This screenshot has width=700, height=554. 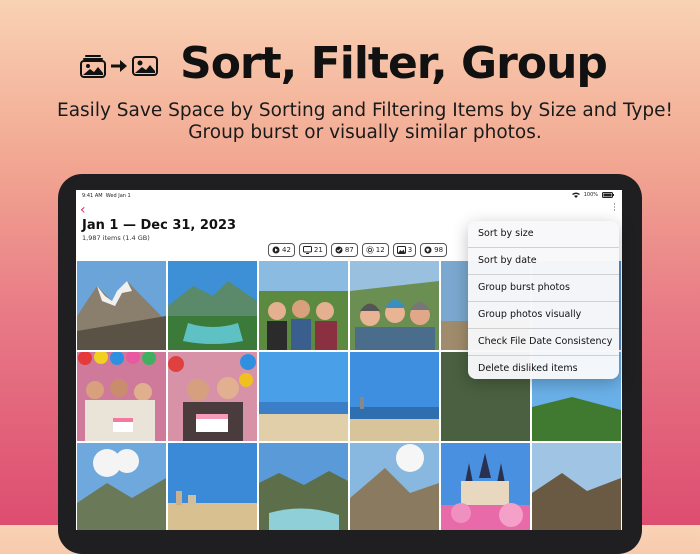 I want to click on check-icon, so click(x=339, y=250).